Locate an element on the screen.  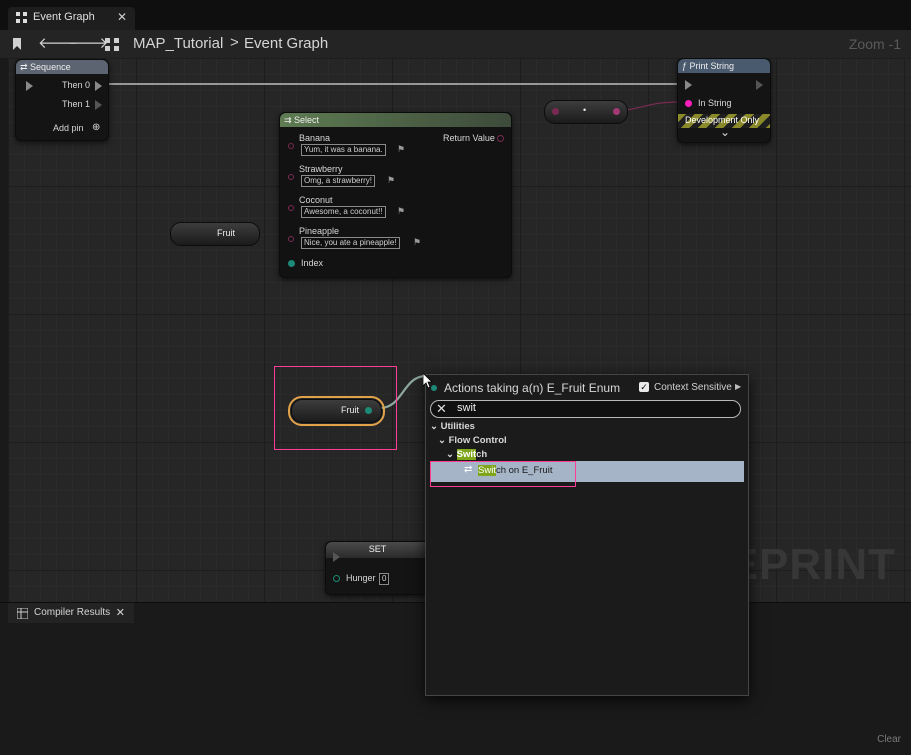
left-edge-bar is located at coordinates (4, 330).